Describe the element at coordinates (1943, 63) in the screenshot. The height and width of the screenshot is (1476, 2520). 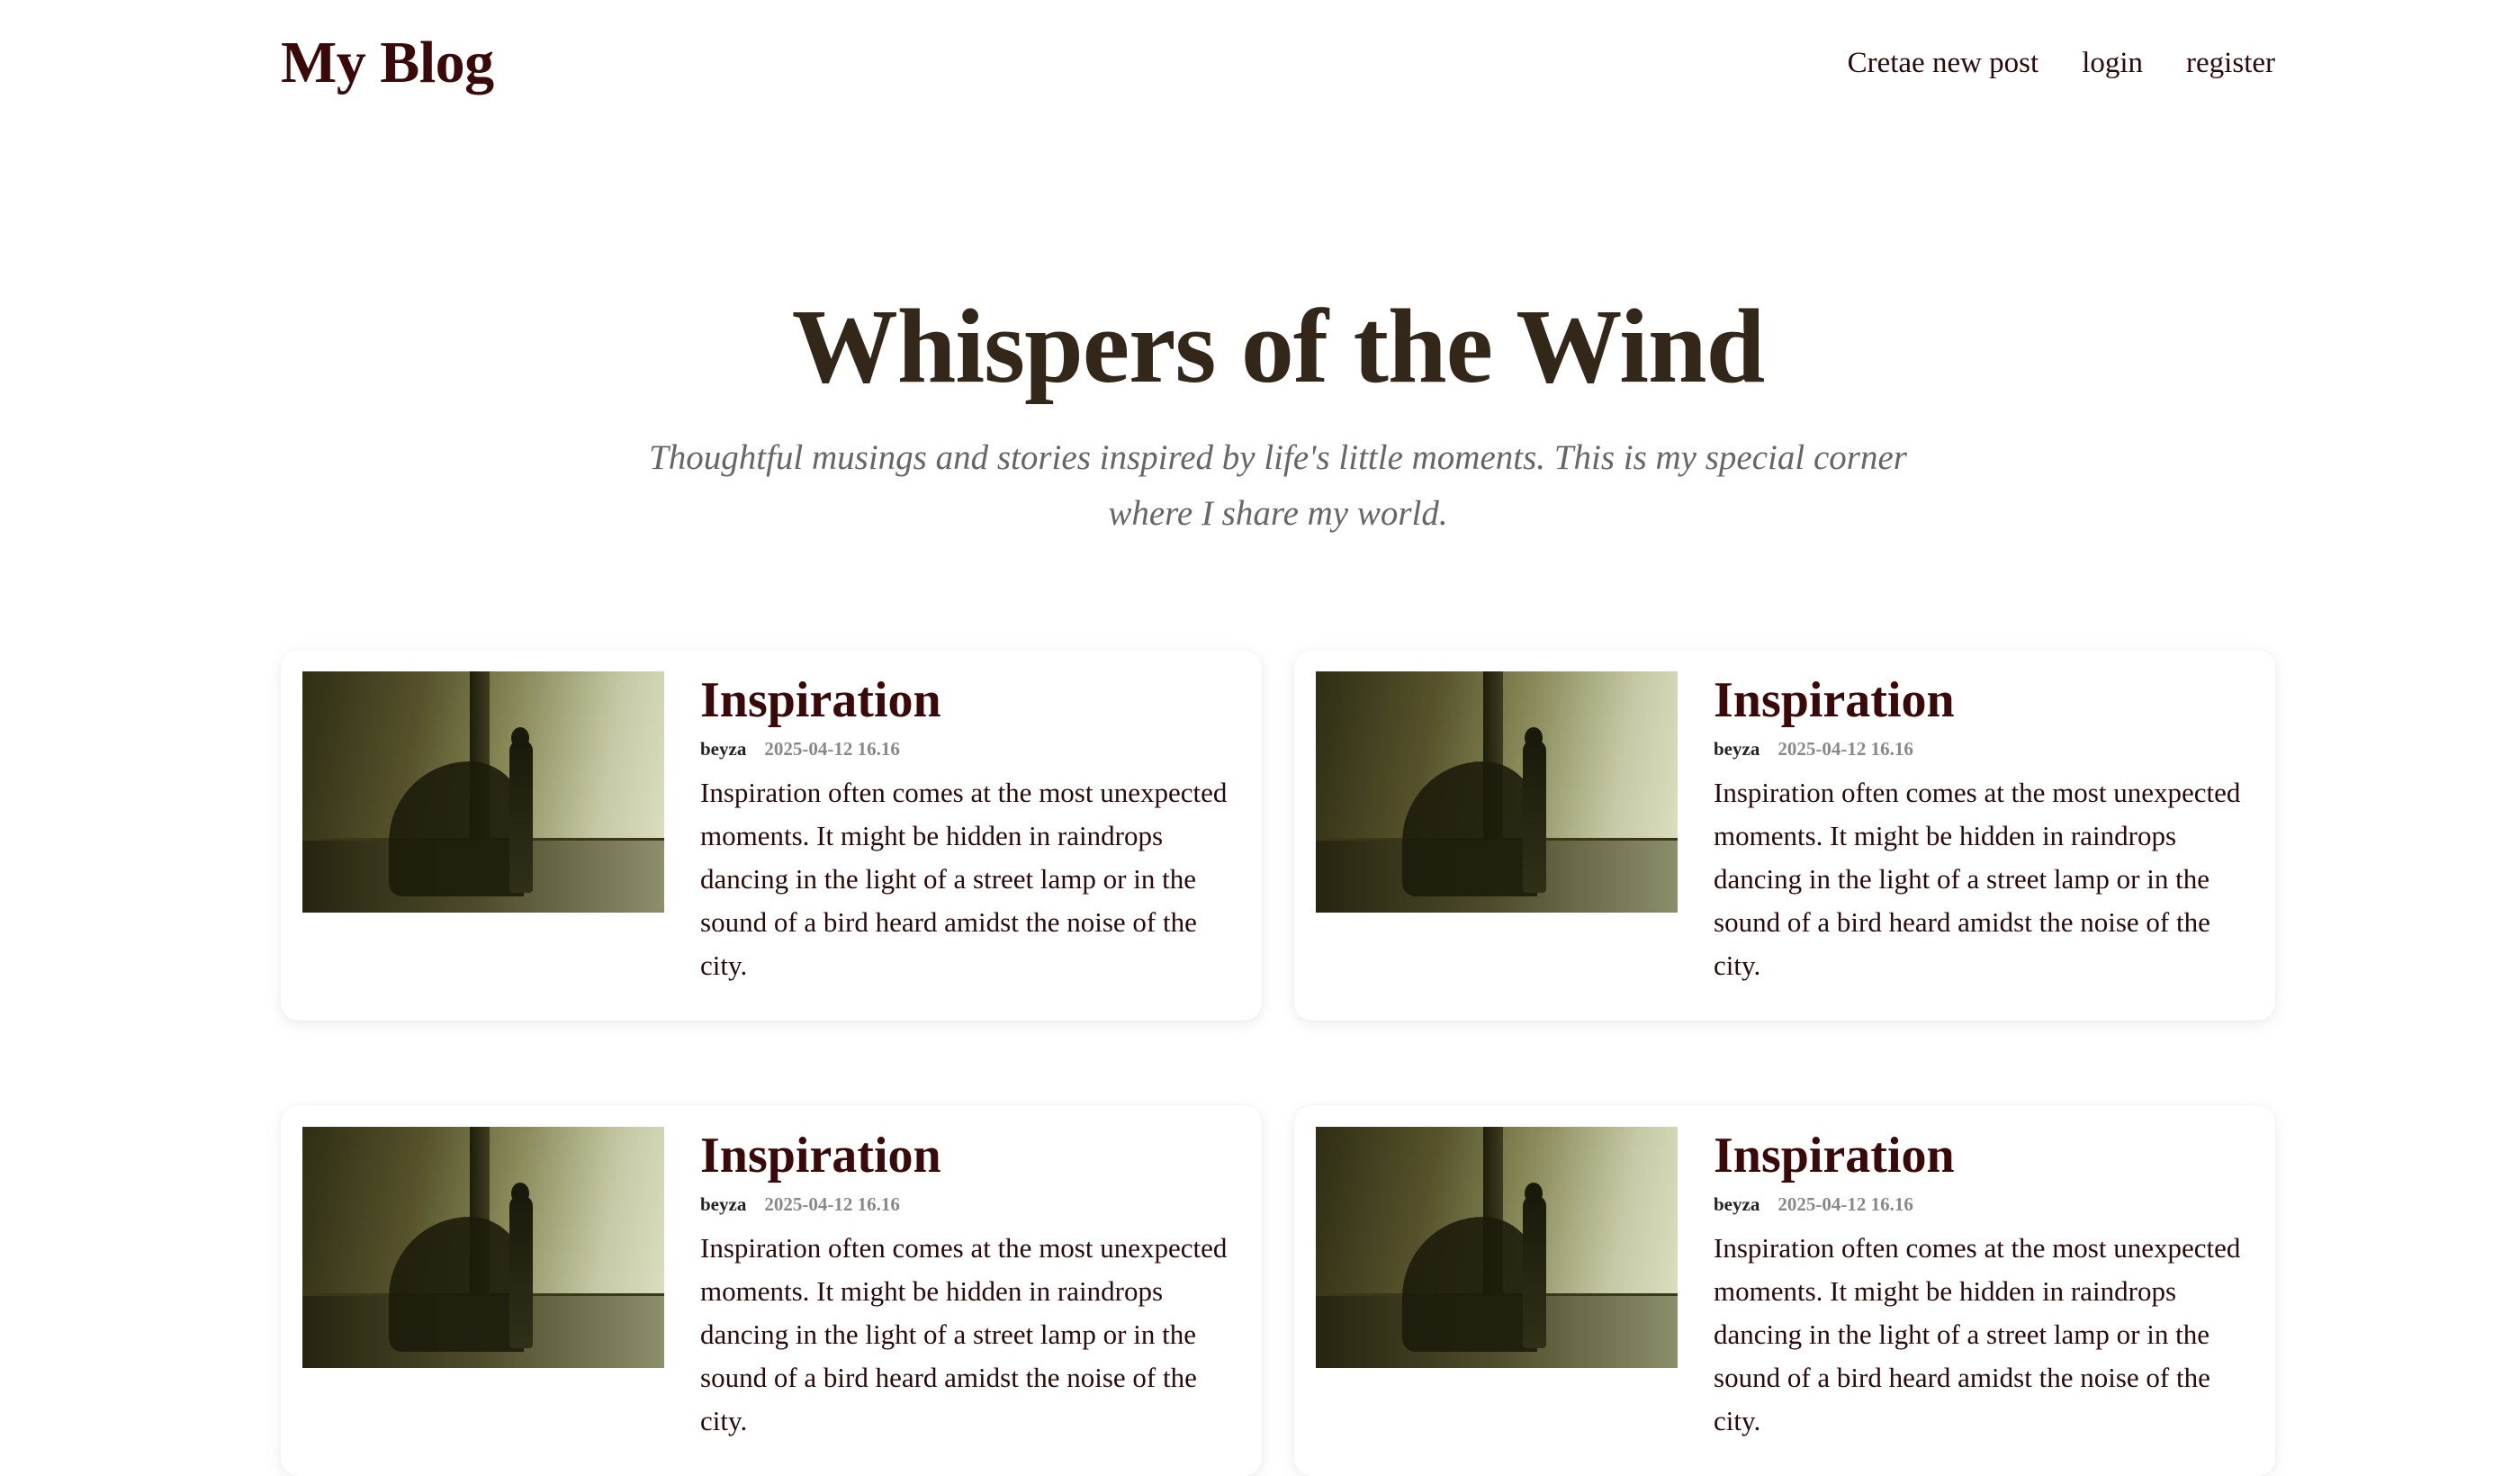
I see `nav-create-post-link: Cretae new post` at that location.